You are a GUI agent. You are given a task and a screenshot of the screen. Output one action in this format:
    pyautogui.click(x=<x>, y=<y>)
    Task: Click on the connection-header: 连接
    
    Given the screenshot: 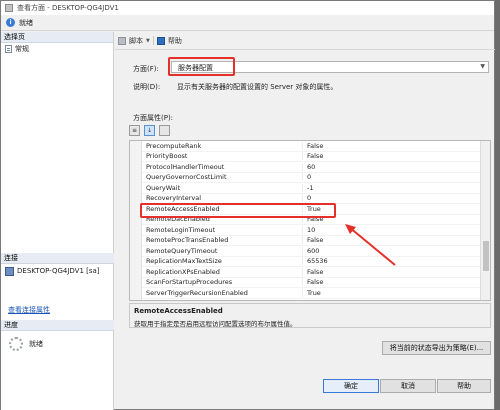 What is the action you would take?
    pyautogui.click(x=57, y=258)
    